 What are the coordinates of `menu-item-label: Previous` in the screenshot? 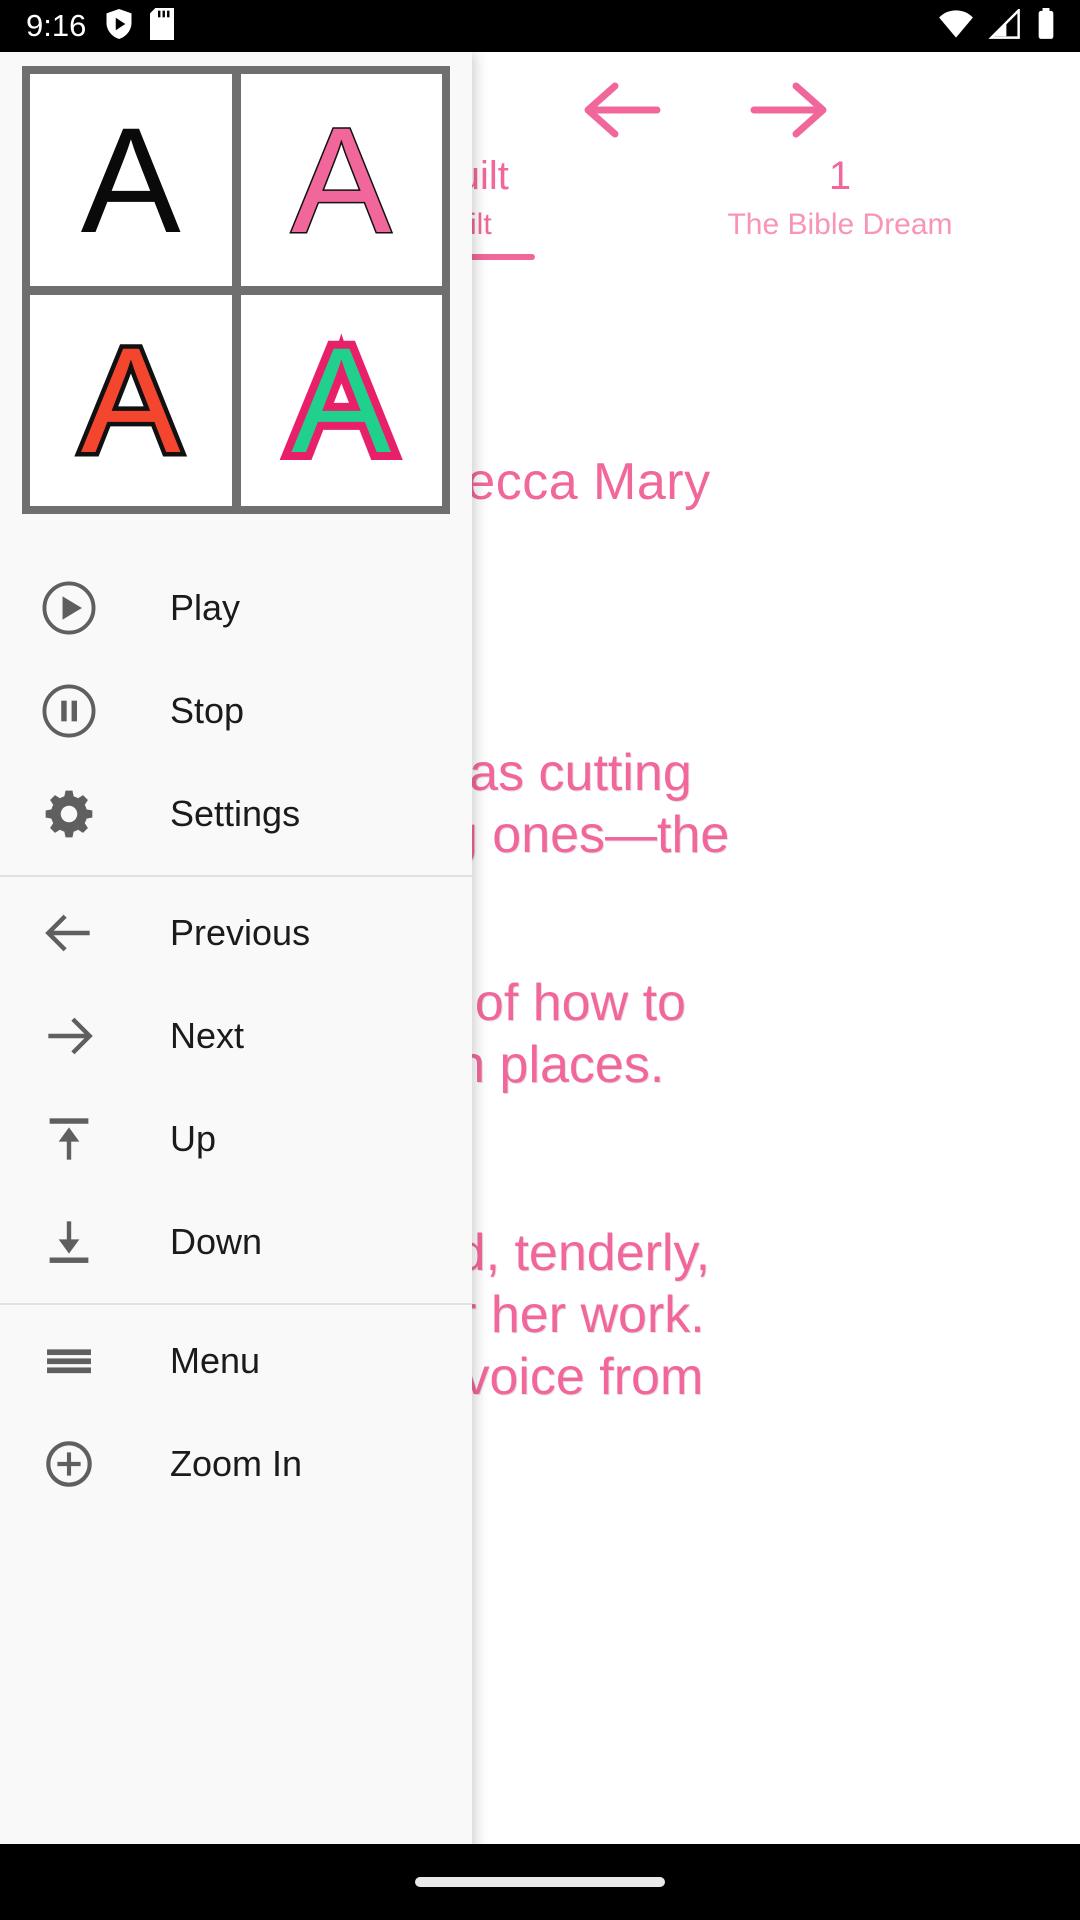 It's located at (240, 932).